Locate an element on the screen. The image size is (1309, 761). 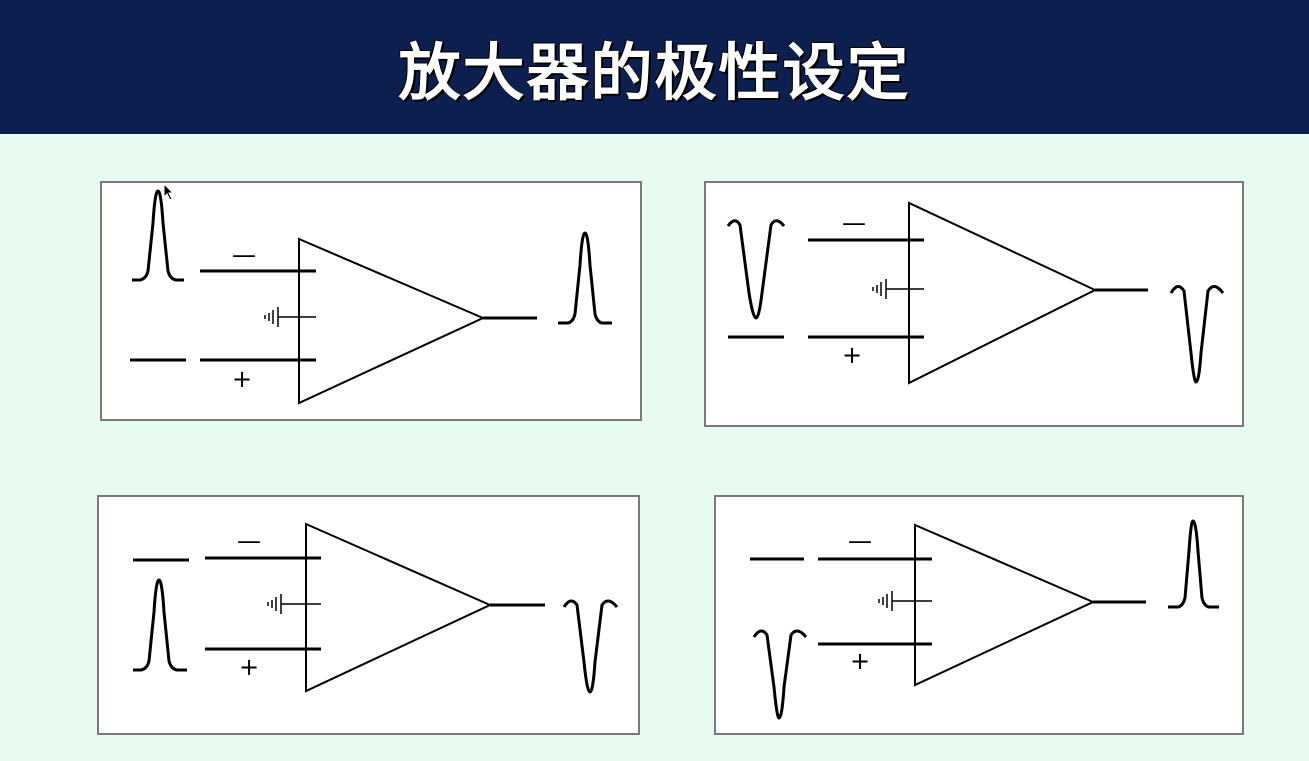
amplifier-diagram-1: — + is located at coordinates (371, 297).